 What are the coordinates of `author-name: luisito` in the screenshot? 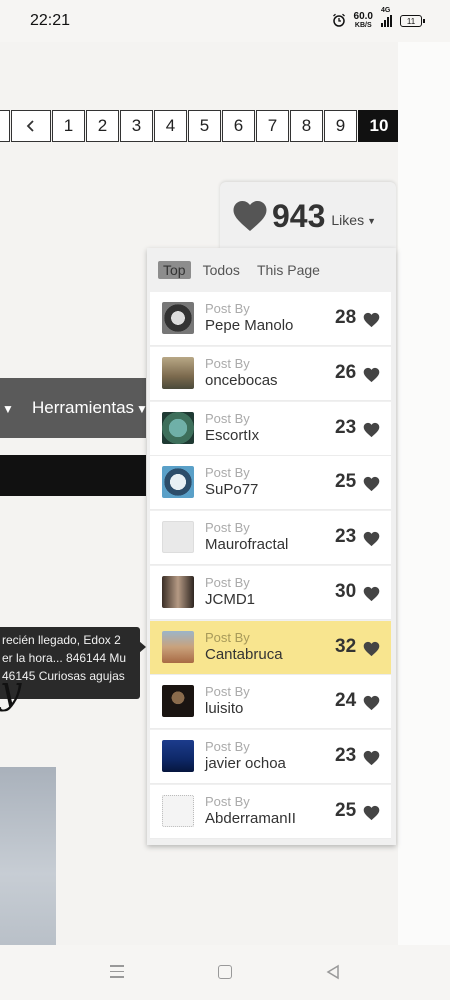 It's located at (224, 708).